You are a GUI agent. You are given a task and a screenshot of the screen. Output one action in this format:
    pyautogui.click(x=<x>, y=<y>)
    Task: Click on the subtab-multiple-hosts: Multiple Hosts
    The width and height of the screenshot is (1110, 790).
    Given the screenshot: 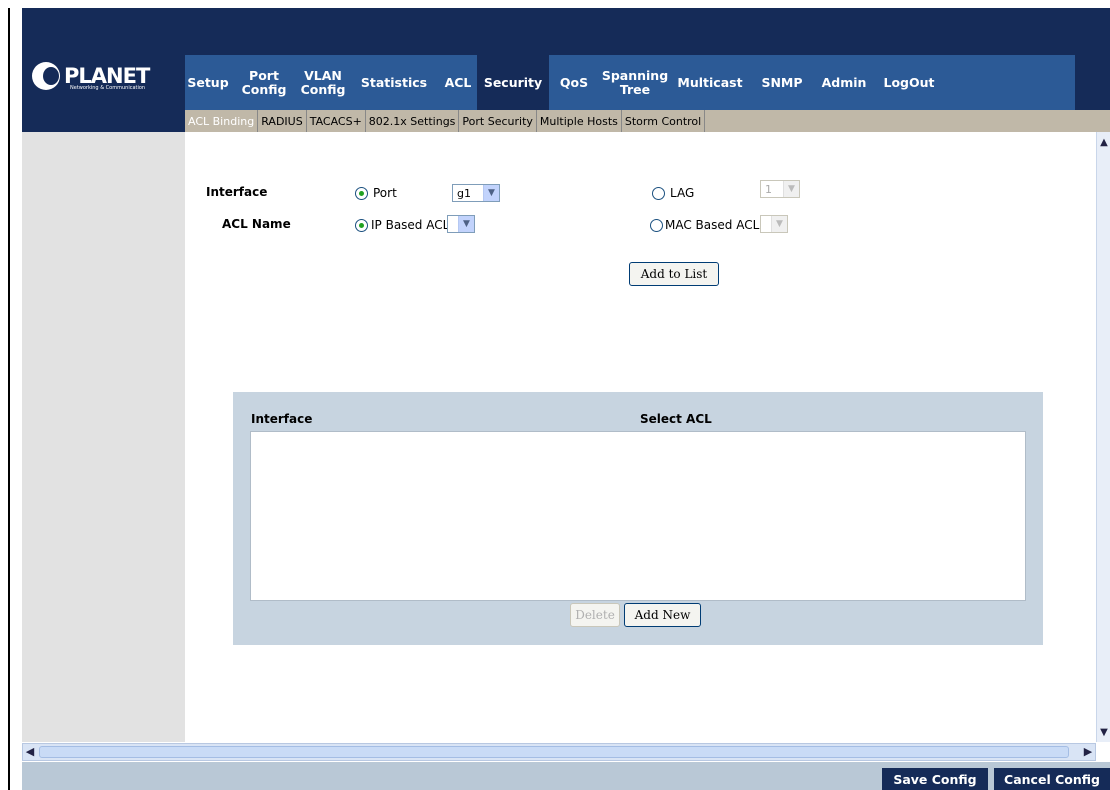 What is the action you would take?
    pyautogui.click(x=579, y=121)
    